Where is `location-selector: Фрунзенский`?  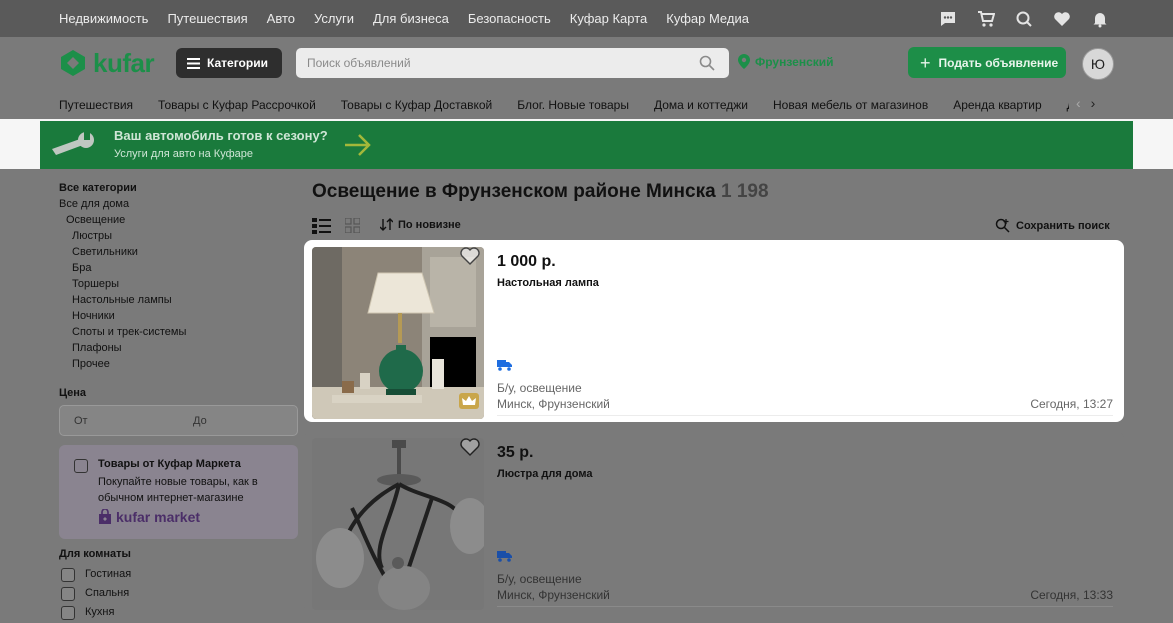
location-selector: Фрунзенский is located at coordinates (786, 61).